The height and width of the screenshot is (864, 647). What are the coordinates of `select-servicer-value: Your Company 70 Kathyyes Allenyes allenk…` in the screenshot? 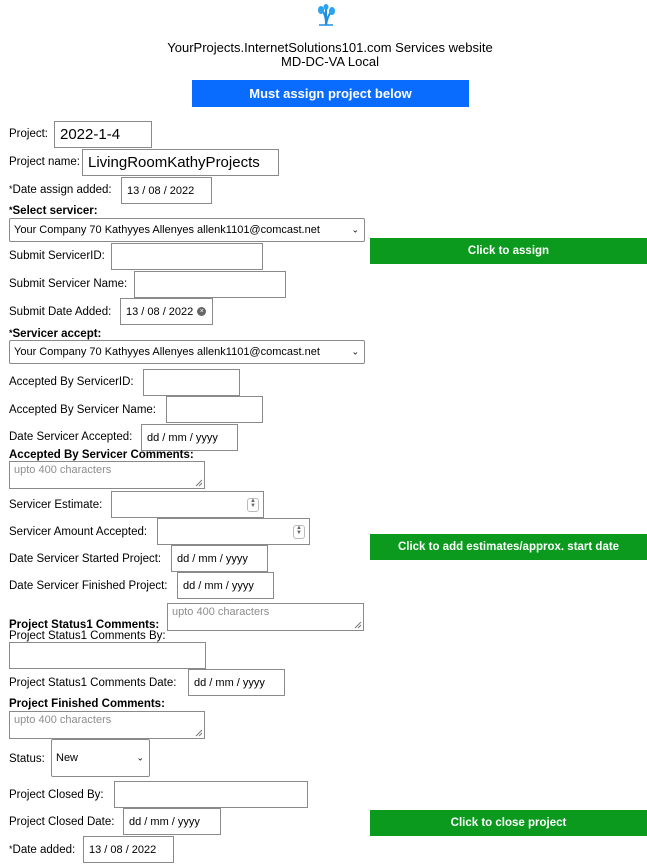 It's located at (167, 230).